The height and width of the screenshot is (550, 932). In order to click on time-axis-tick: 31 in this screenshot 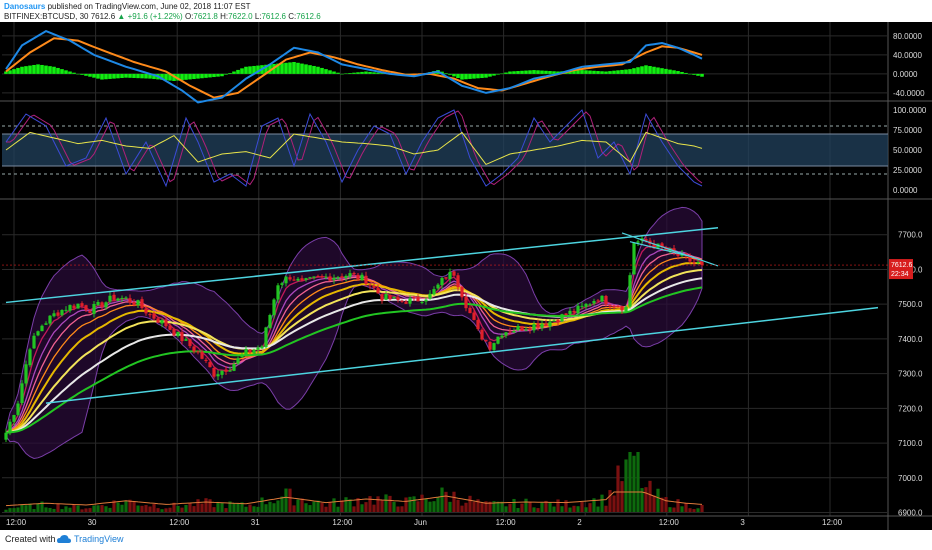, I will do `click(255, 522)`.